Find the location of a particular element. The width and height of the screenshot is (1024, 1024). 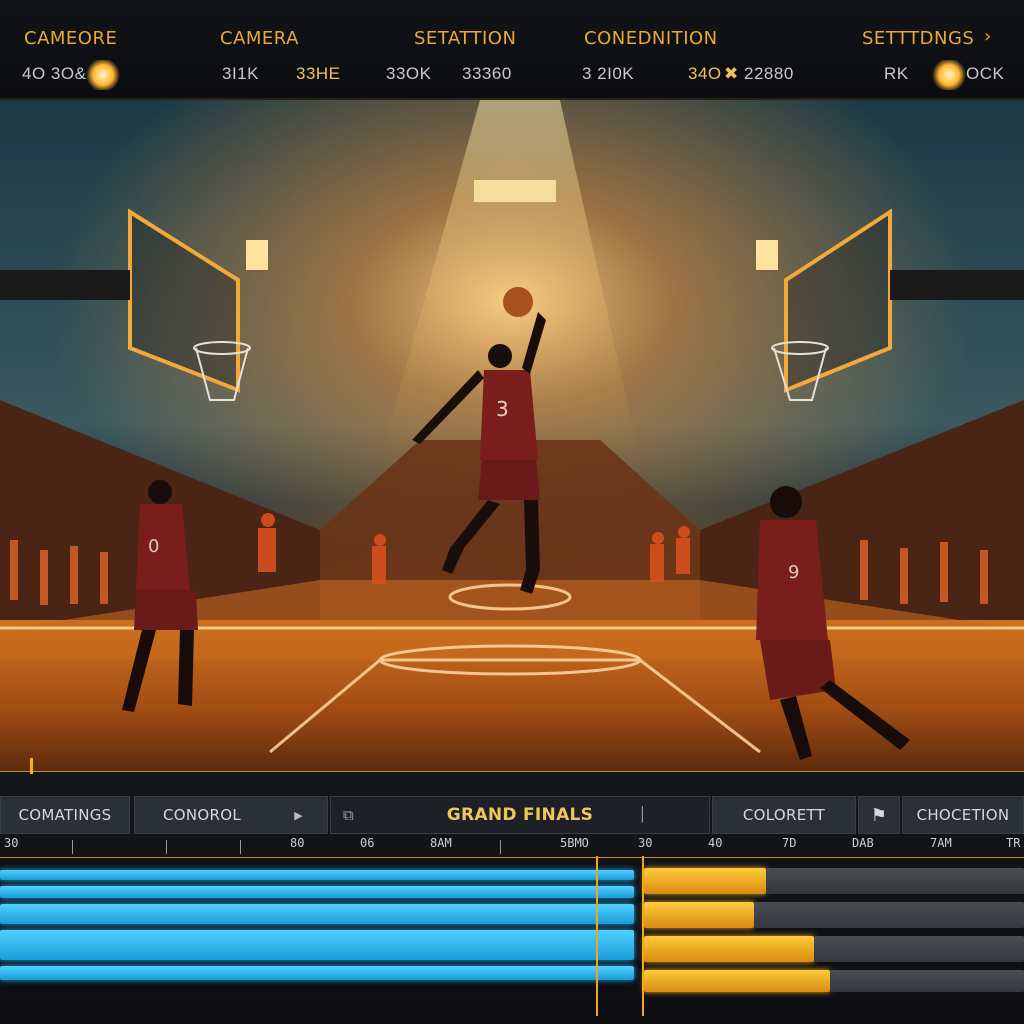

readout: 33OK is located at coordinates (409, 73).